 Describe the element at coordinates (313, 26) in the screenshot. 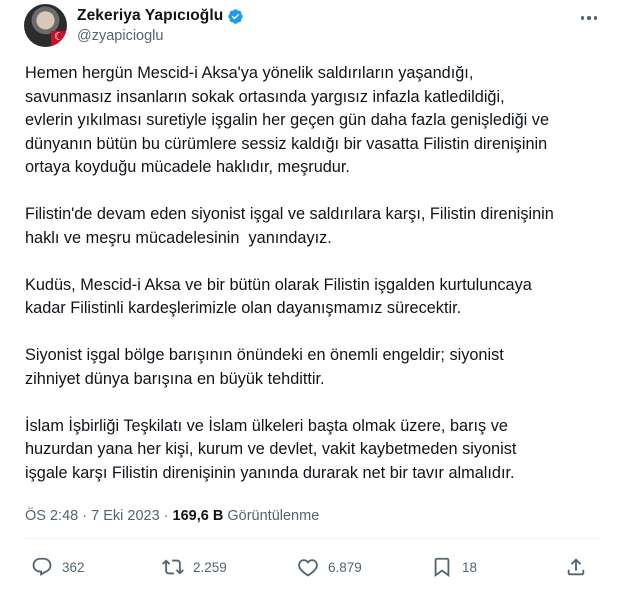

I see `tweet-header: Zekeriya Yapıcıoğlu @zyapicioglu` at that location.